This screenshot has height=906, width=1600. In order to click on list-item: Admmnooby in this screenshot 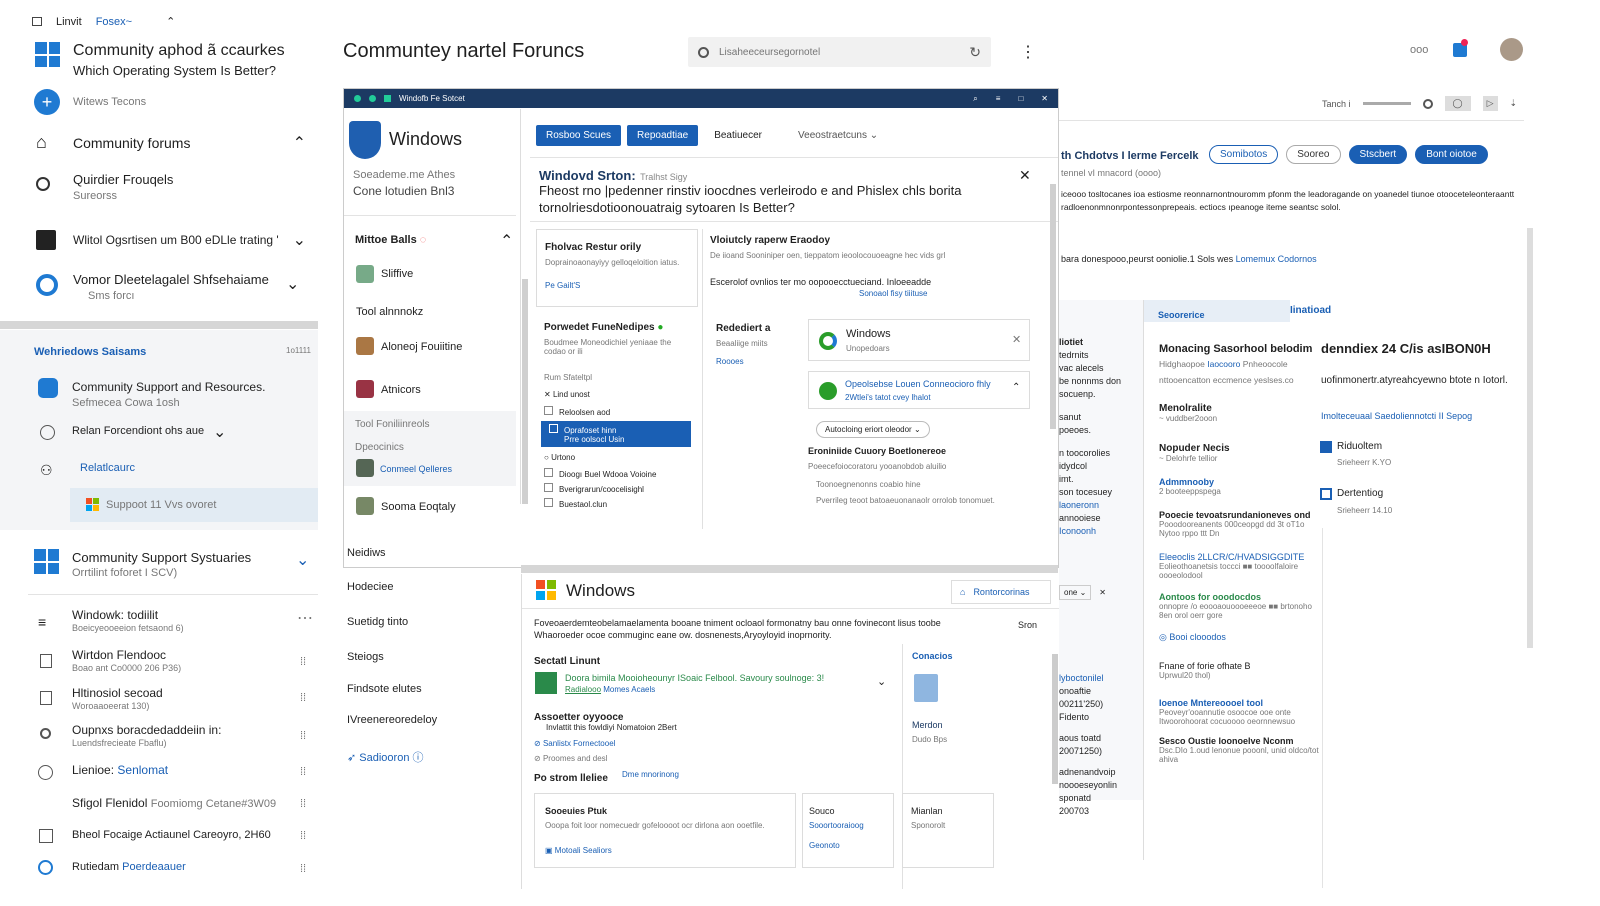, I will do `click(1239, 482)`.